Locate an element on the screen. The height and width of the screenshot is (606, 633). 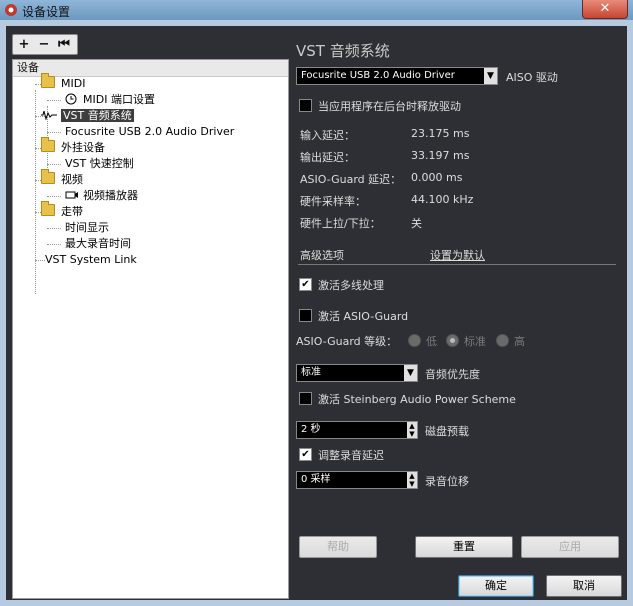
tree-item-transport: 走带 is located at coordinates (62, 210).